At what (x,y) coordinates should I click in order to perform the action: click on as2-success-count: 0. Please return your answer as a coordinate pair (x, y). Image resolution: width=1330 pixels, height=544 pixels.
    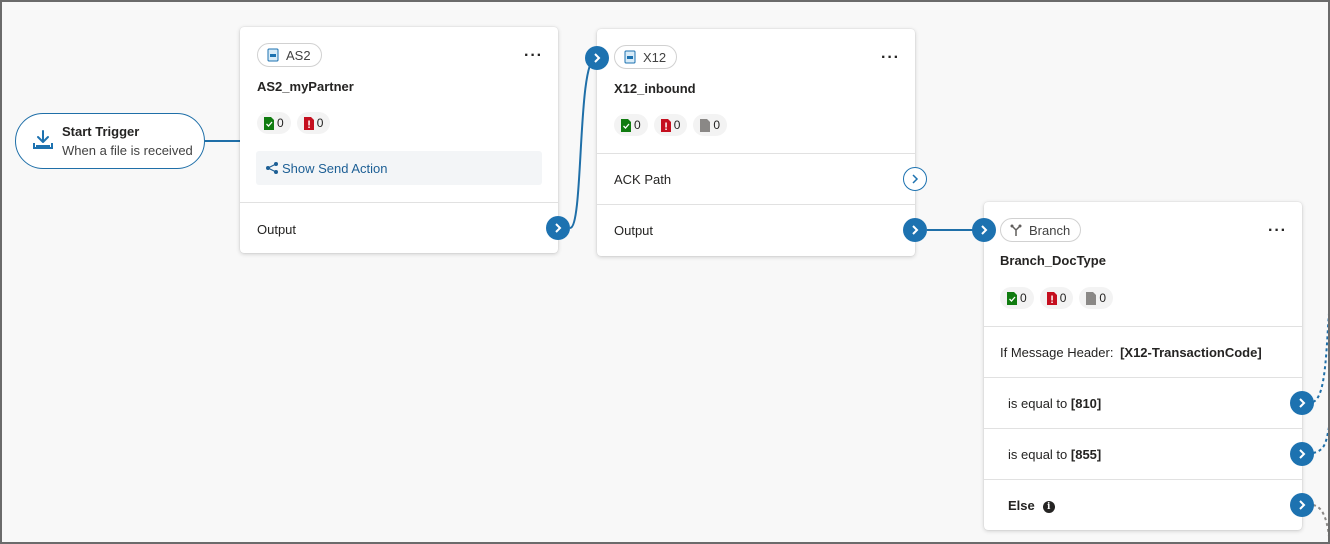
    Looking at the image, I should click on (274, 123).